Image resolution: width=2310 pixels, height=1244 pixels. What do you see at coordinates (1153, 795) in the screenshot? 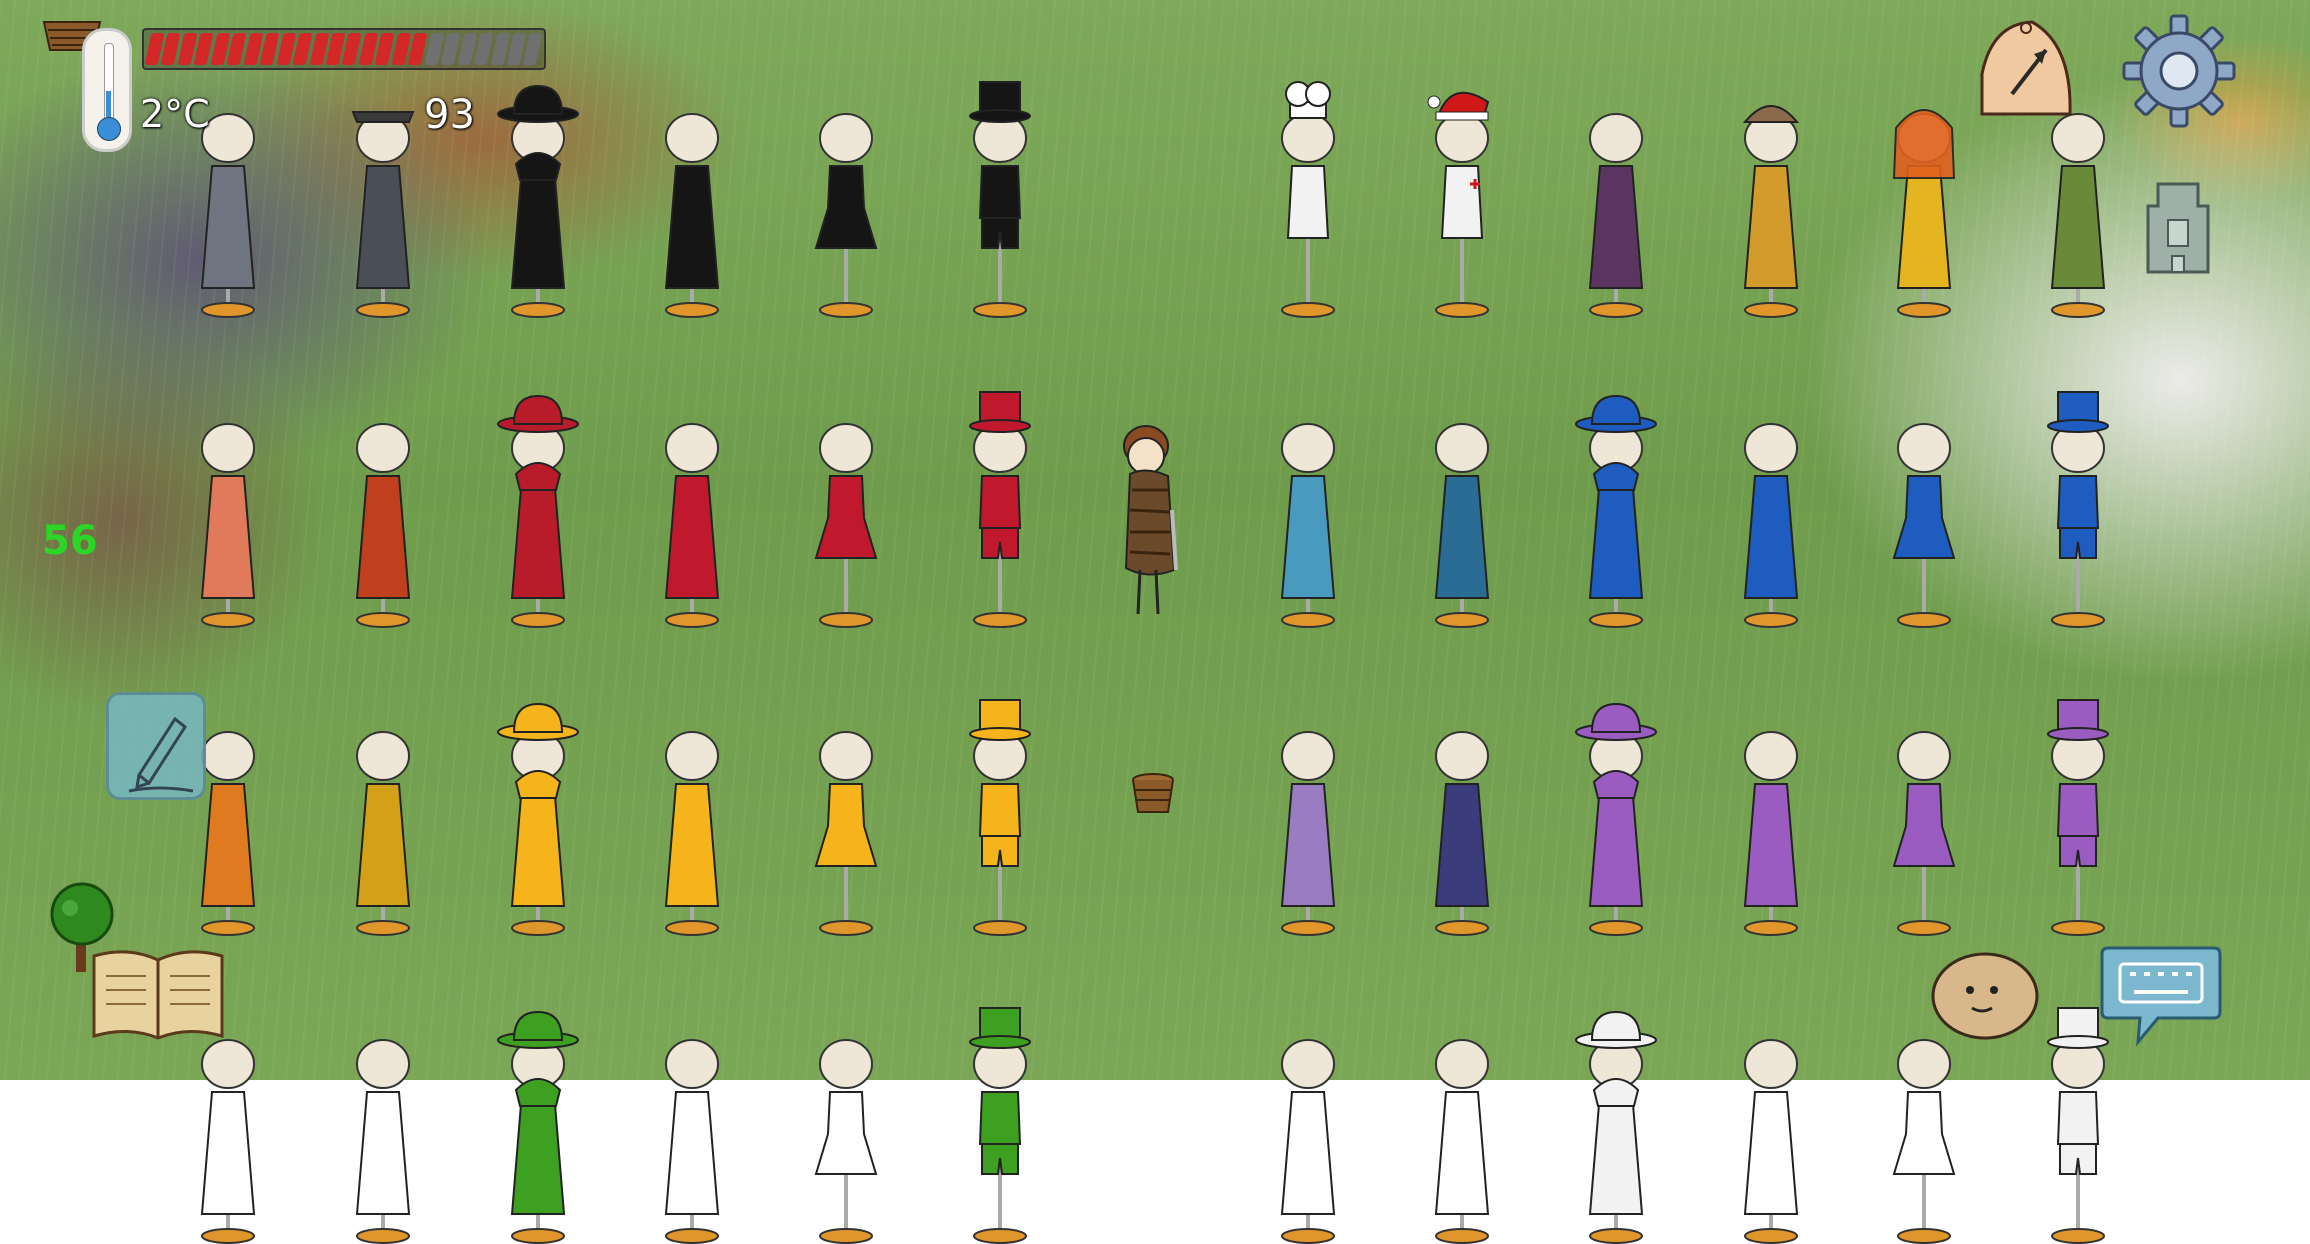
I see `basket-icon` at bounding box center [1153, 795].